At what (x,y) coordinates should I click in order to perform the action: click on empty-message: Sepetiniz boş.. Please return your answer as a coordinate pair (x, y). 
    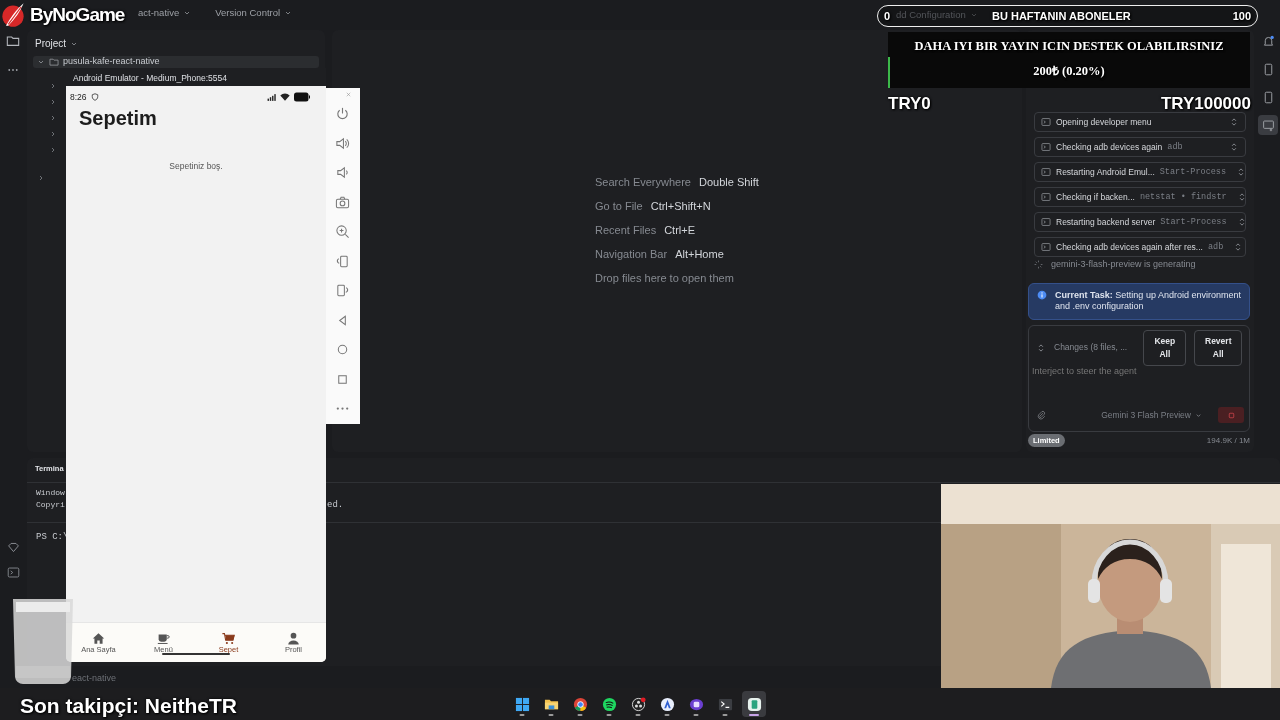
    Looking at the image, I should click on (196, 166).